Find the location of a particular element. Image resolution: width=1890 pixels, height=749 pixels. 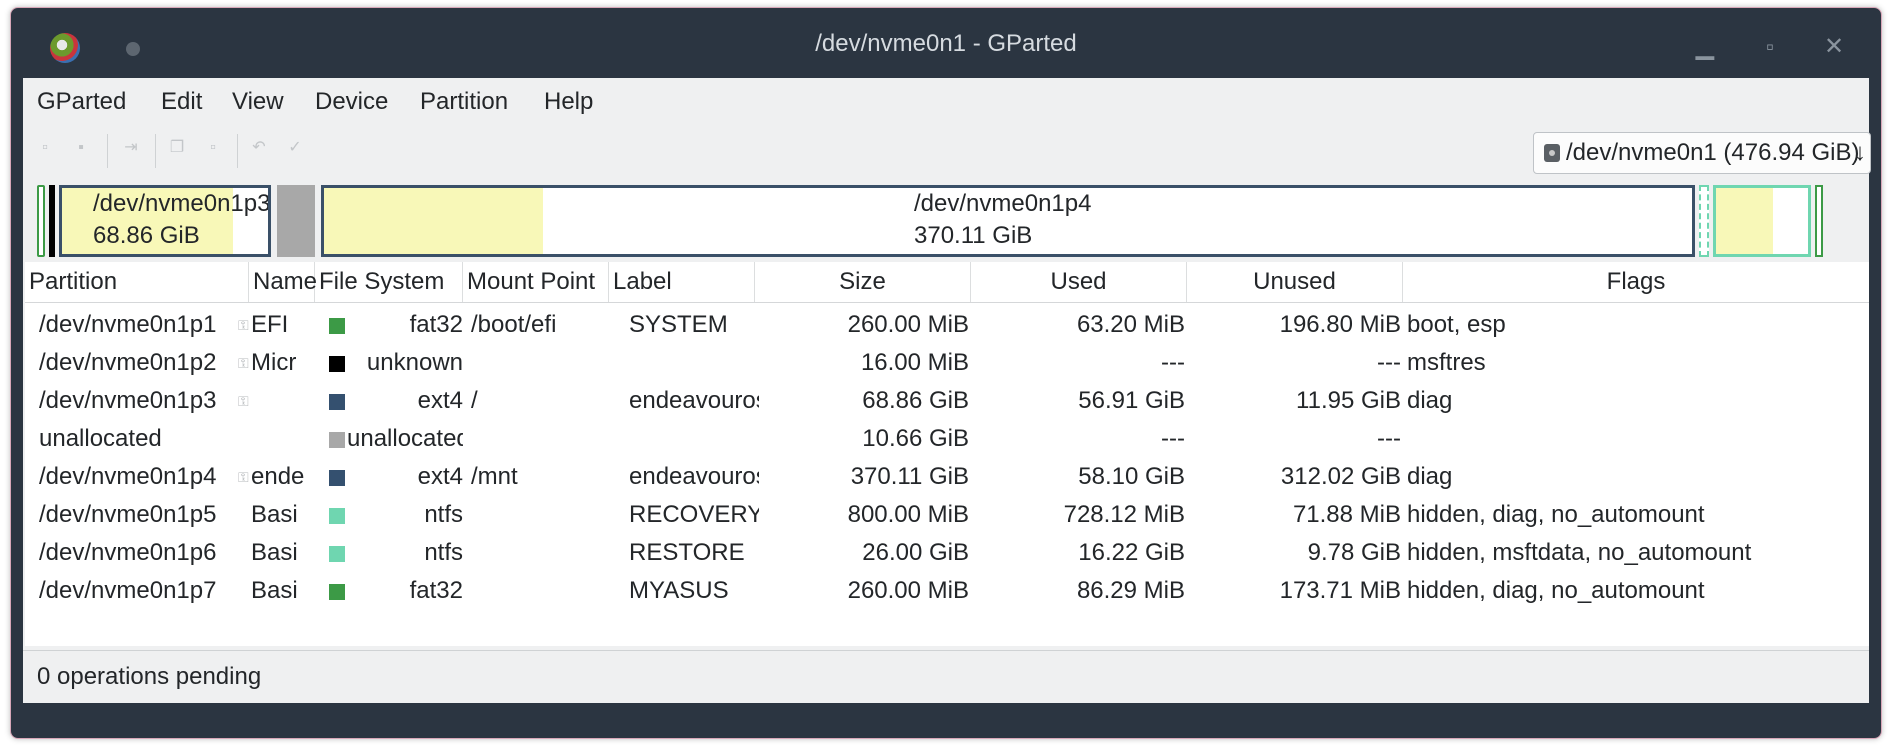

partition-cell: /dev/nvme0n1p4 is located at coordinates (128, 476).